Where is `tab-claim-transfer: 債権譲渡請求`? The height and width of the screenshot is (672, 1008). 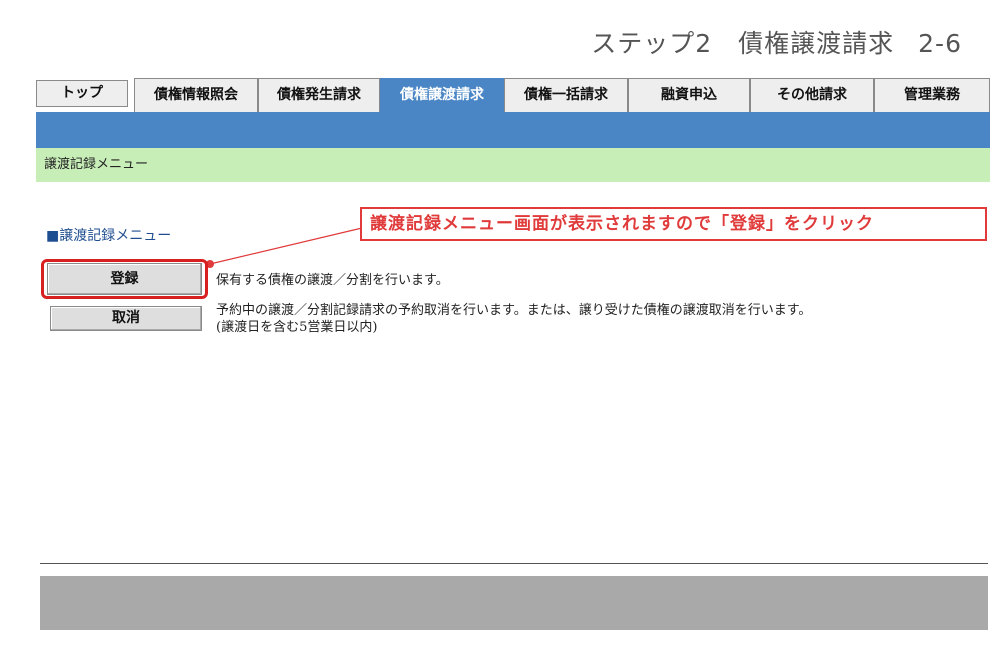 tab-claim-transfer: 債権譲渡請求 is located at coordinates (442, 95).